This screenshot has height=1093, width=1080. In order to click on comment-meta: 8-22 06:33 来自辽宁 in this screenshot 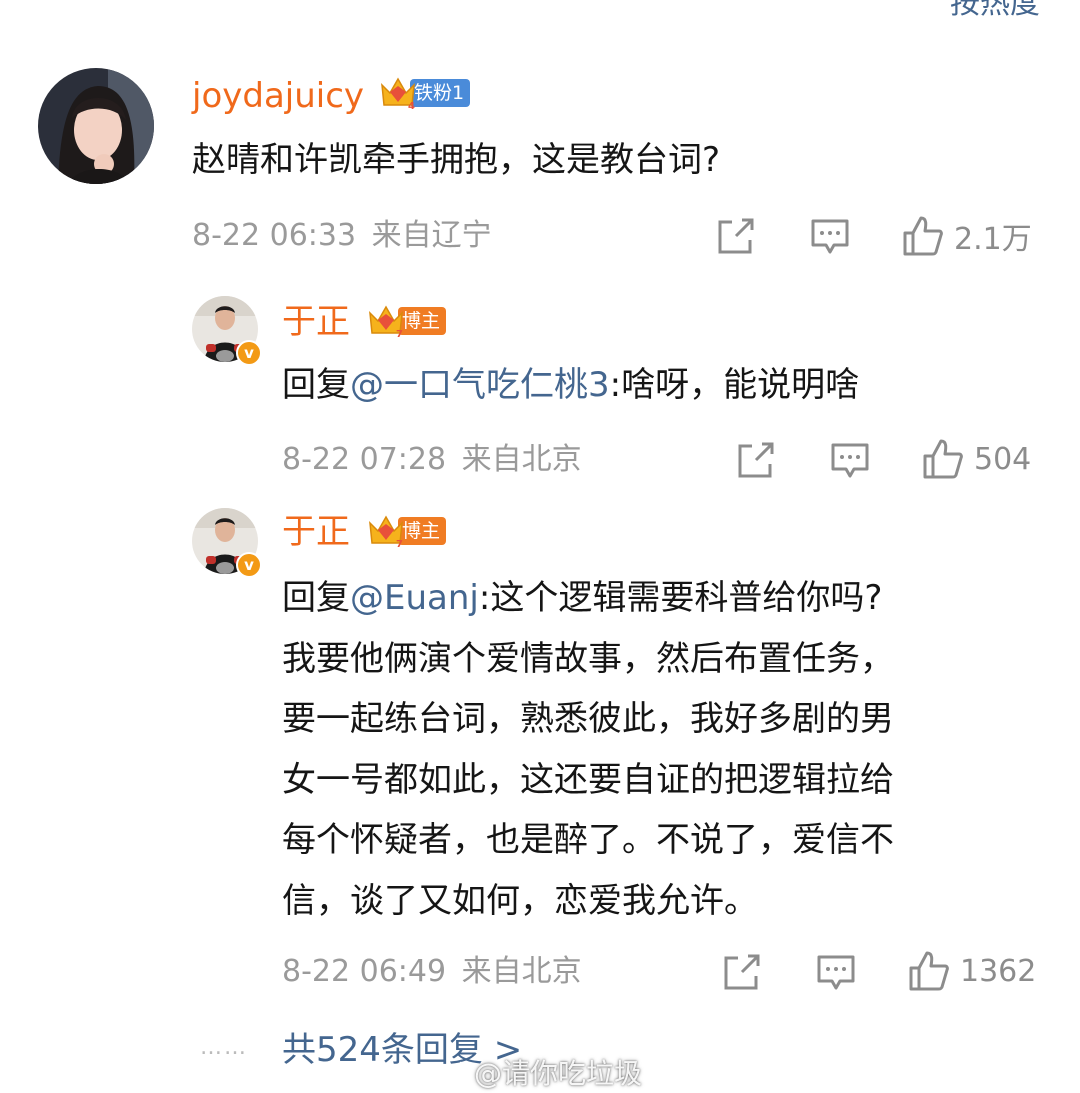, I will do `click(342, 236)`.